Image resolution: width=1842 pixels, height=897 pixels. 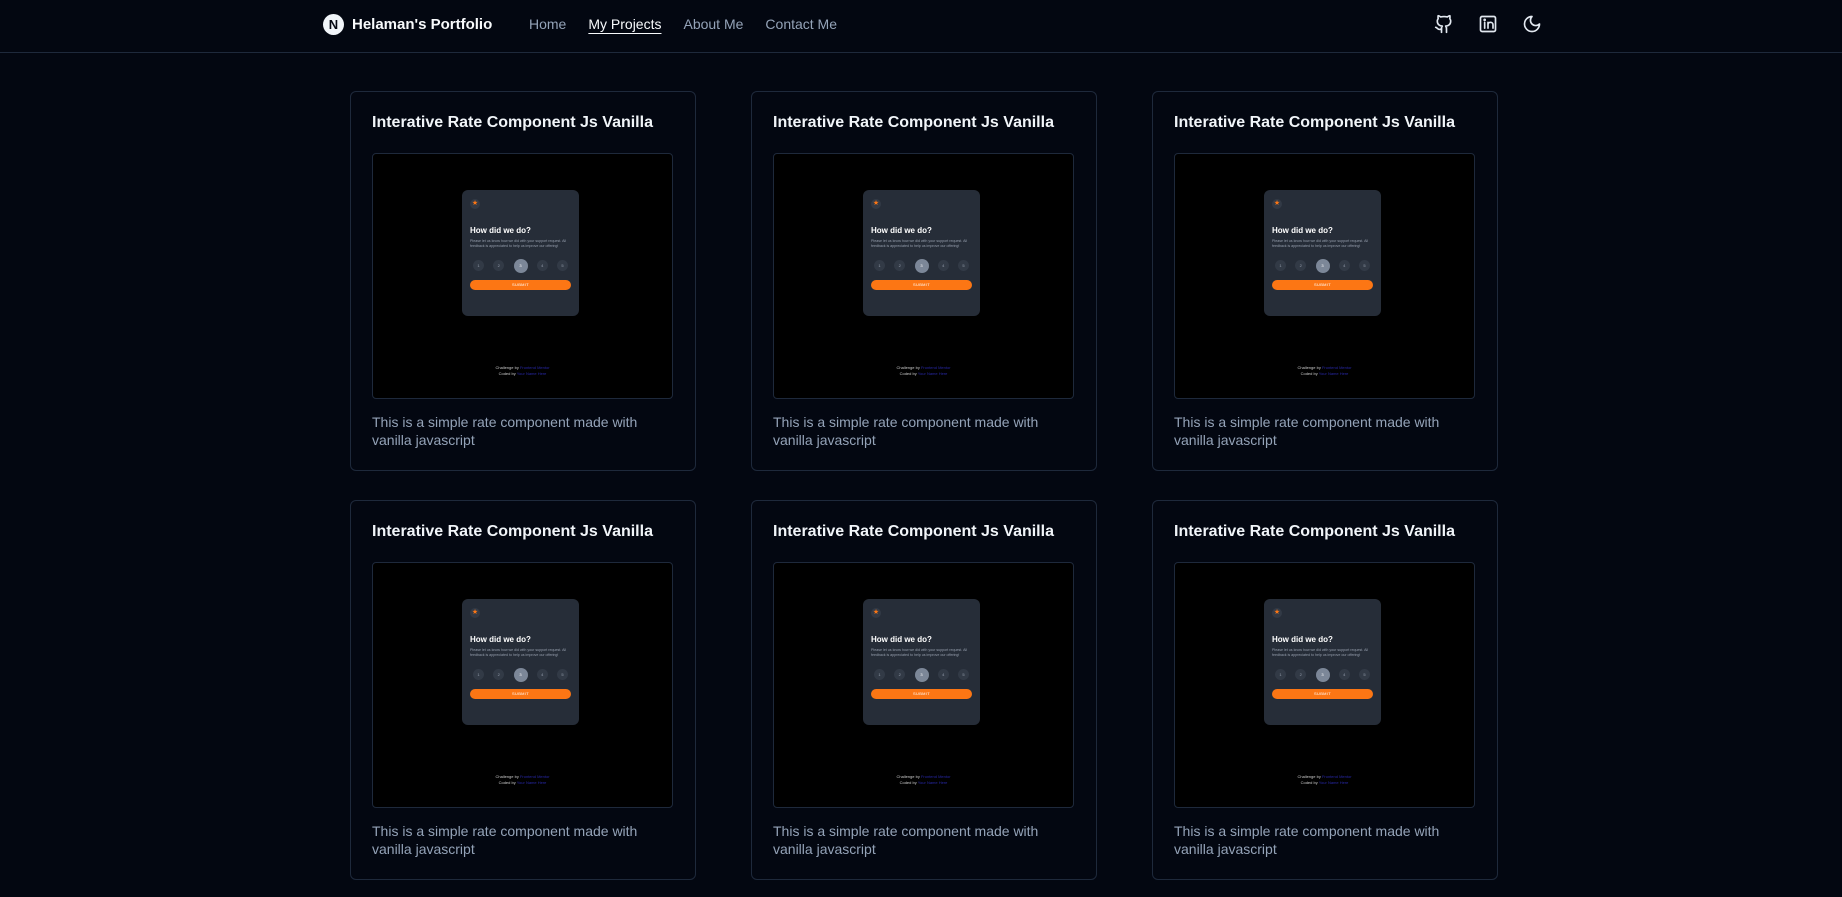 I want to click on logo-icon: N, so click(x=333, y=24).